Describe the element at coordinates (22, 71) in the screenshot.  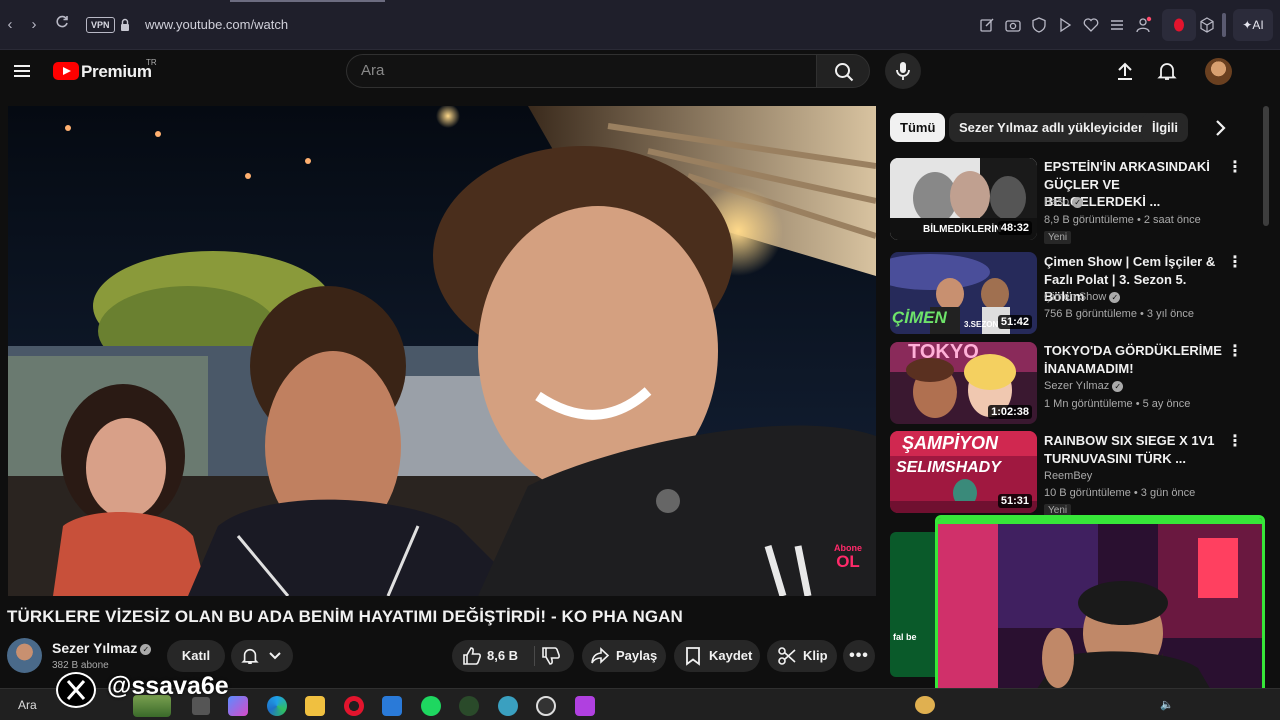
I see `menu-icon` at that location.